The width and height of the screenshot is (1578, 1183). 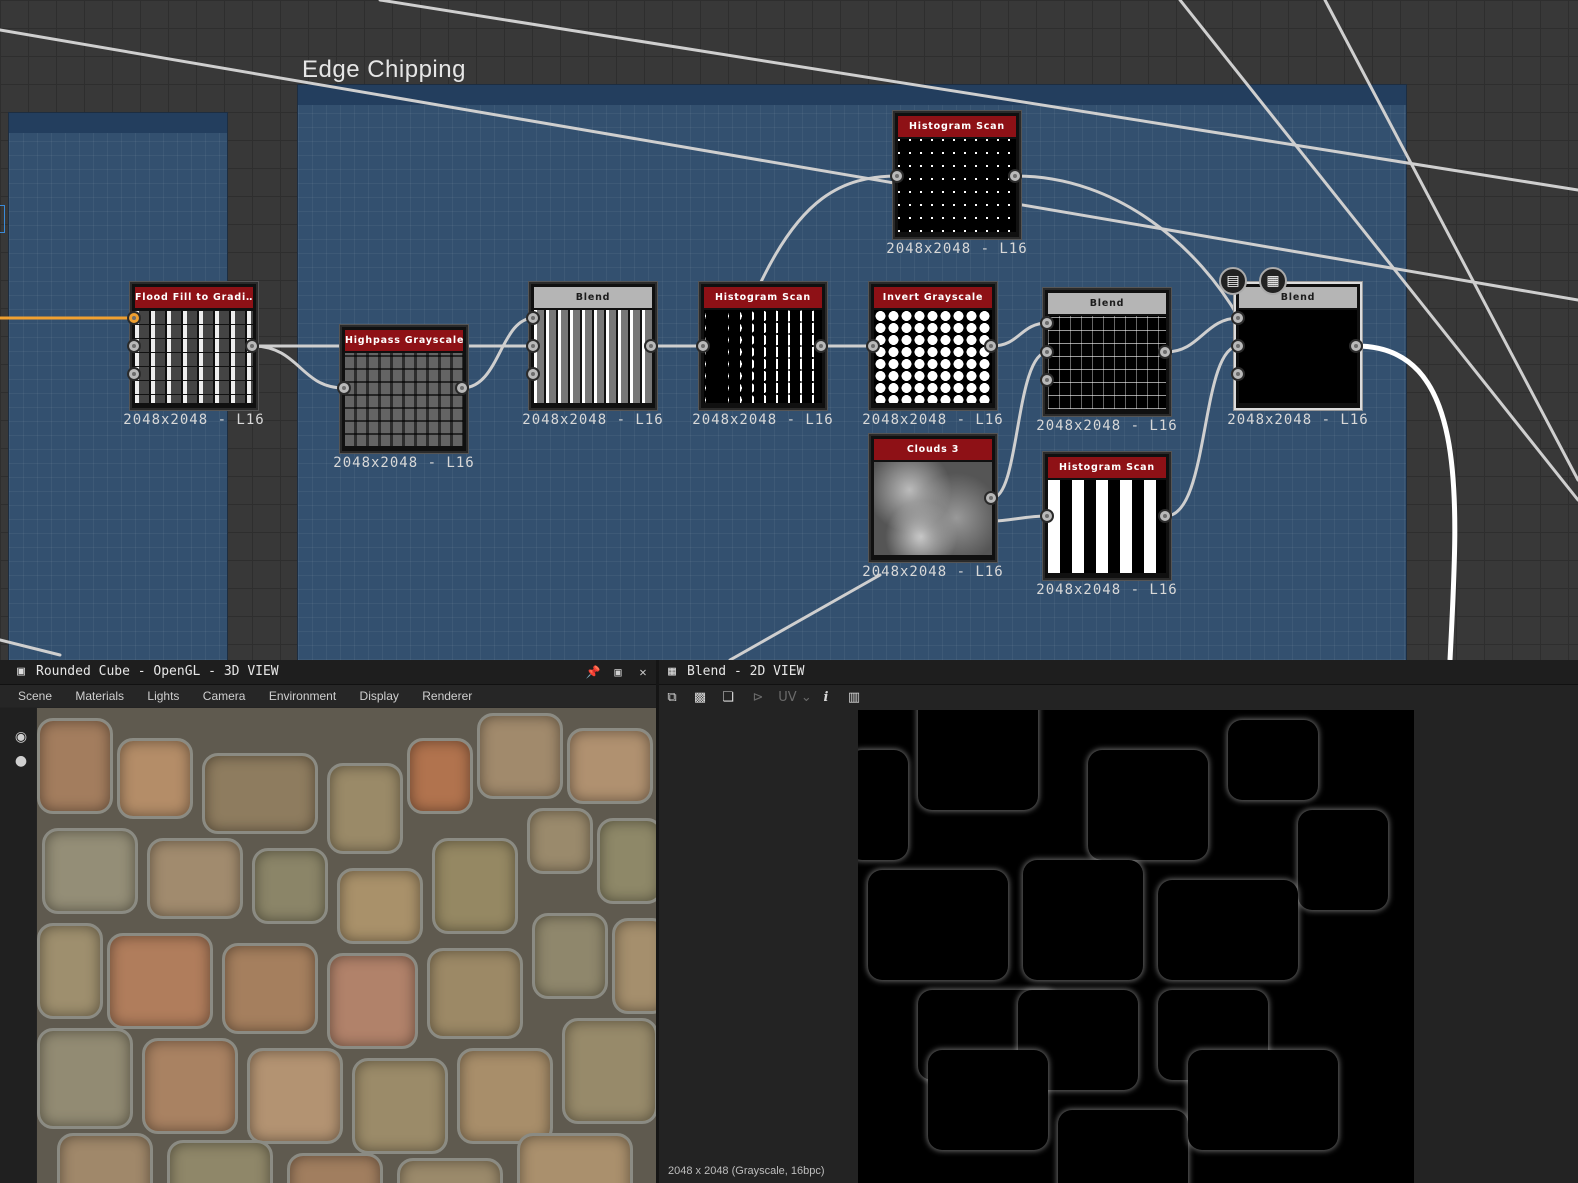 I want to click on menu-materials: Materials, so click(x=99, y=696).